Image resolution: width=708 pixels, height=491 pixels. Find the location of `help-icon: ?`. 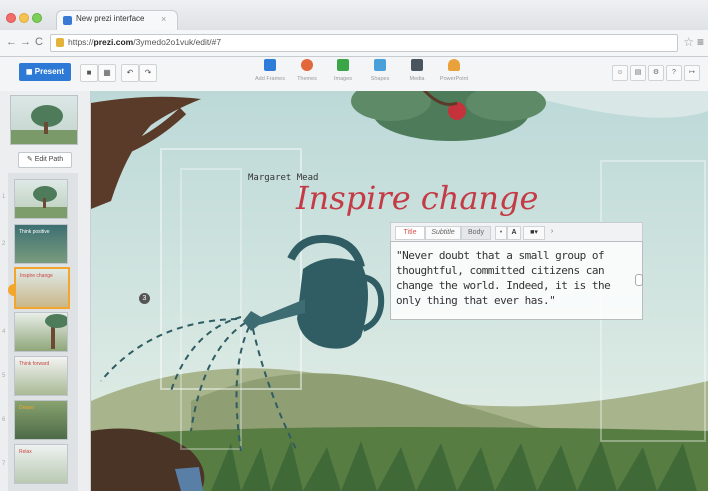

help-icon: ? is located at coordinates (674, 73).